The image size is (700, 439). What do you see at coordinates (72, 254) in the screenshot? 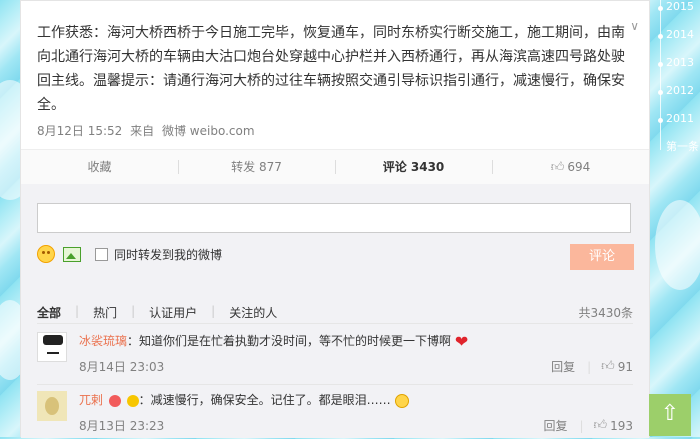
I see `image-icon` at bounding box center [72, 254].